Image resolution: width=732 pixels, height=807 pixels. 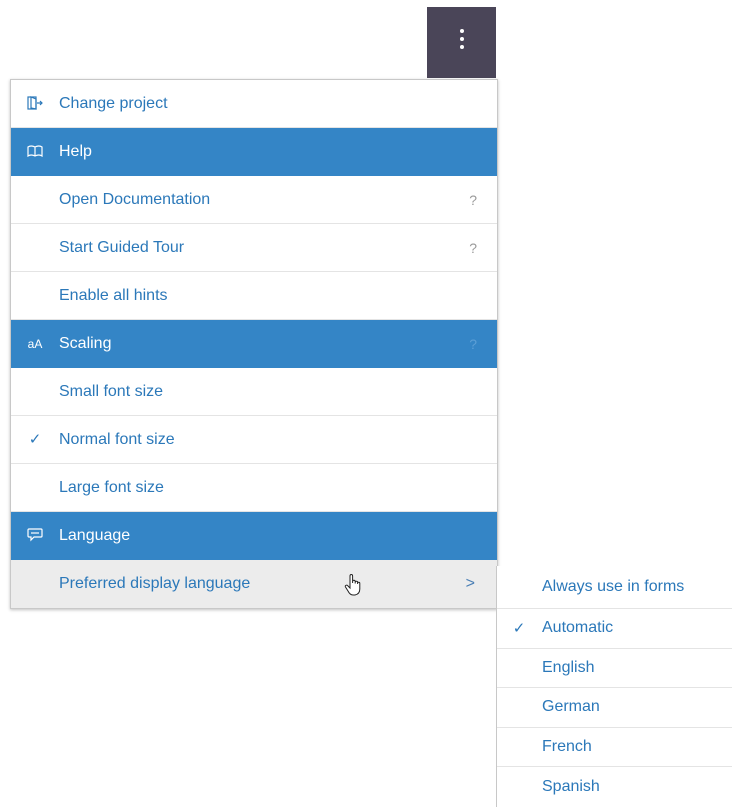 What do you see at coordinates (353, 587) in the screenshot?
I see `hand-pointer-icon` at bounding box center [353, 587].